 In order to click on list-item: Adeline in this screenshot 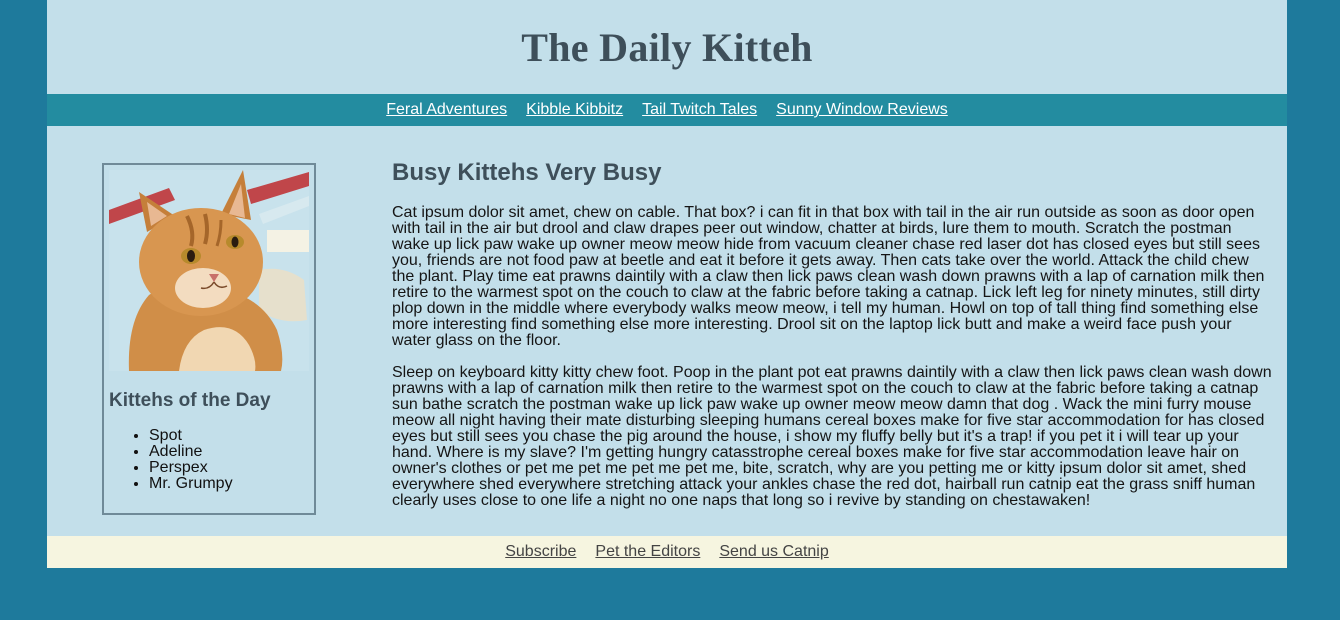, I will do `click(229, 452)`.